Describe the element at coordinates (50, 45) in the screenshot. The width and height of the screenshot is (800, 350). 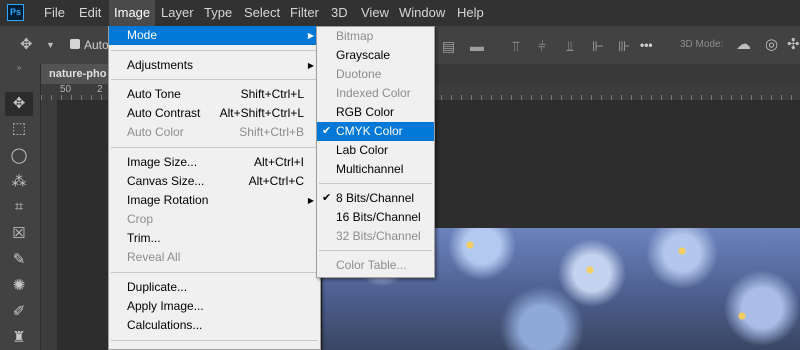
I see `chevron-down-icon: ▼` at that location.